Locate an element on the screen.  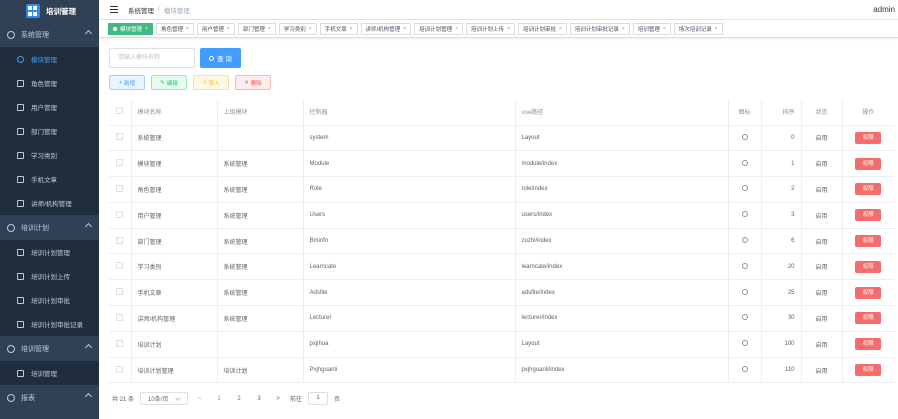
page-number: 2 is located at coordinates (239, 399).